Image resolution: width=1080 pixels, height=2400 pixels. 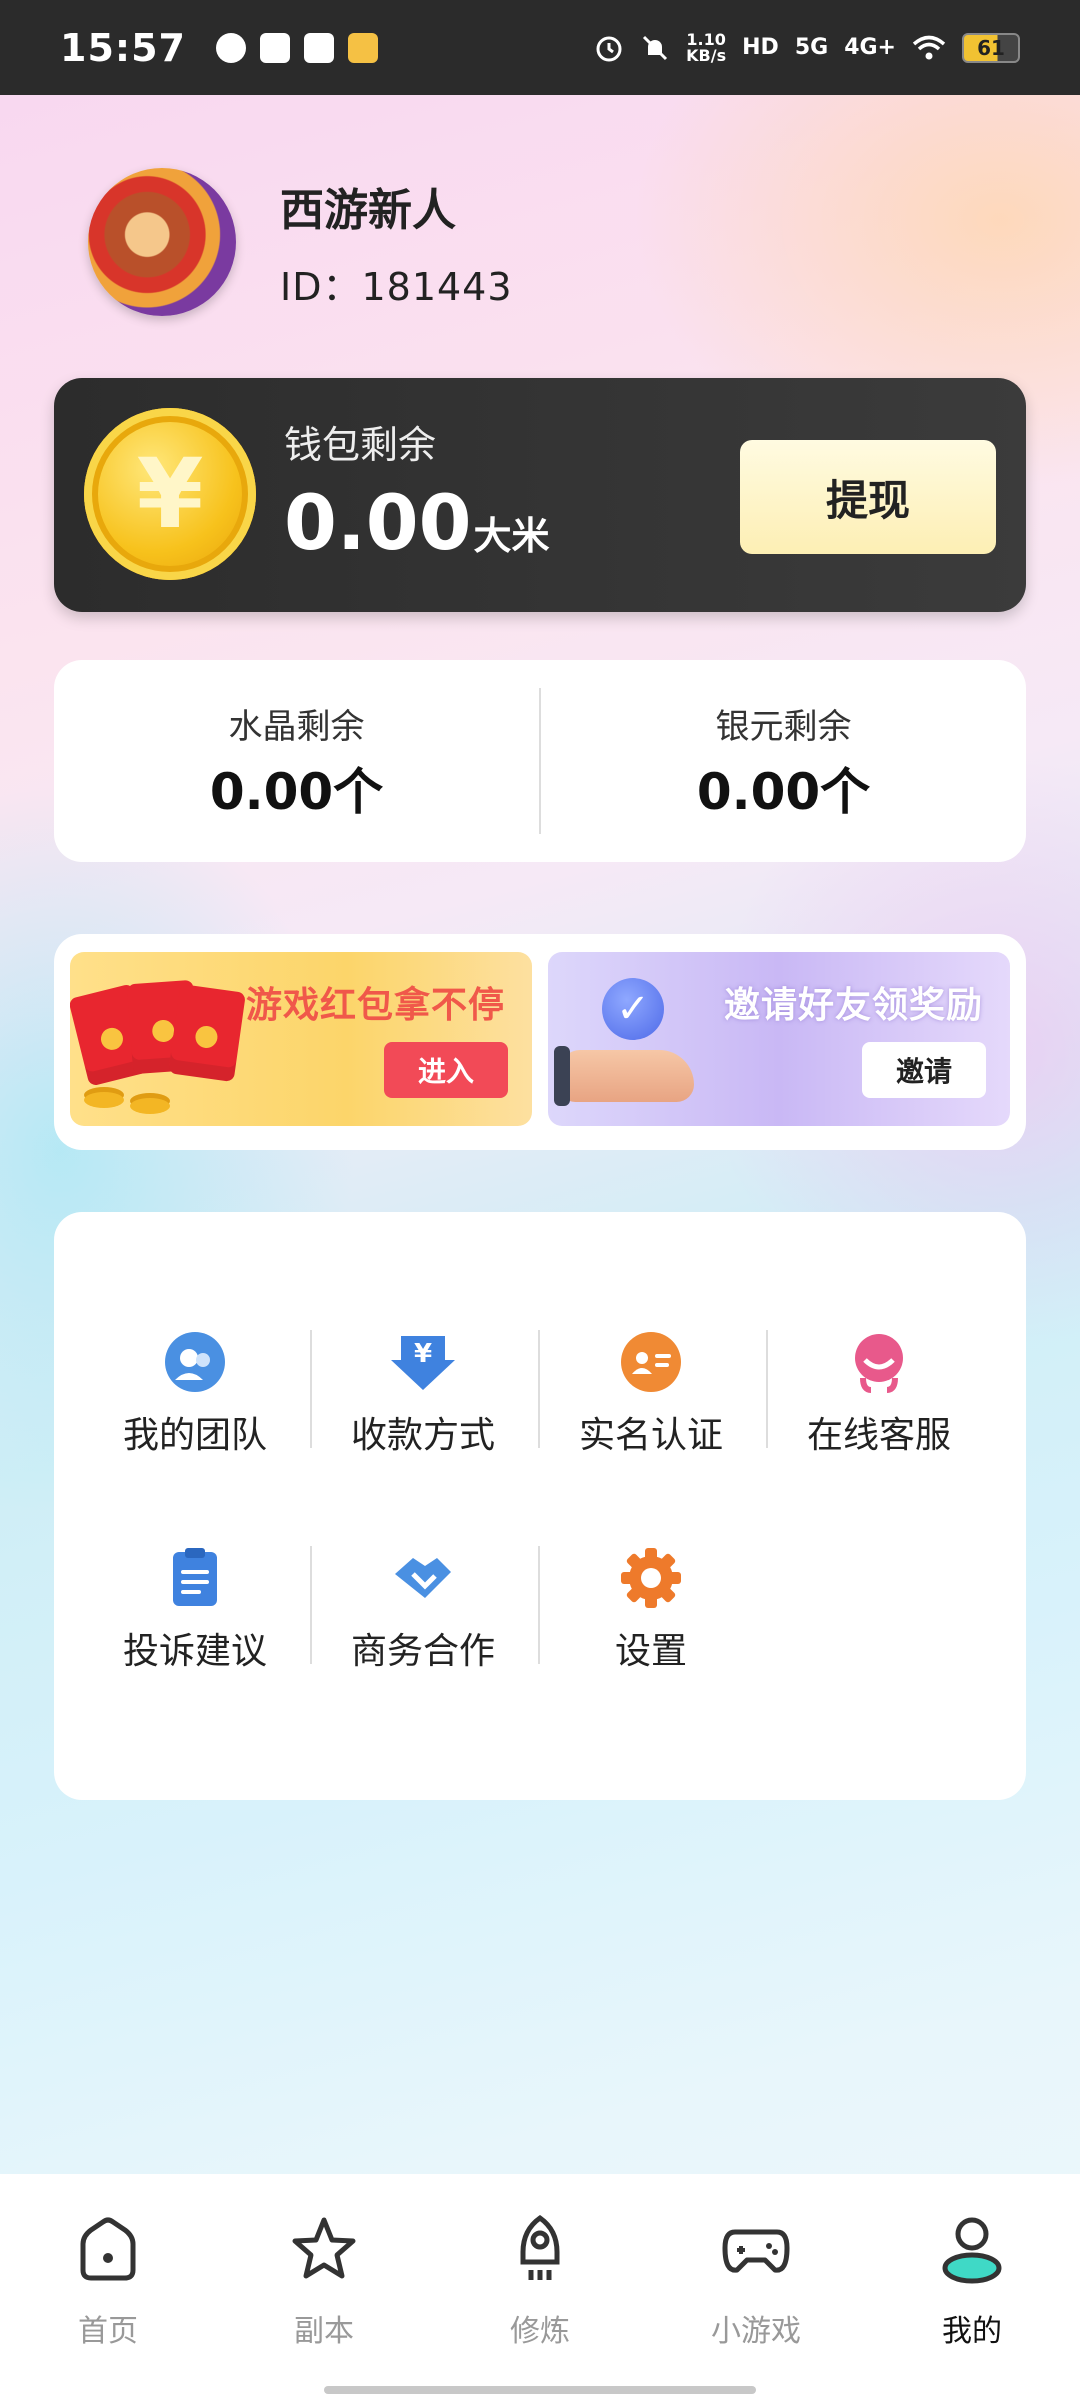 What do you see at coordinates (108, 2249) in the screenshot?
I see `home-icon` at bounding box center [108, 2249].